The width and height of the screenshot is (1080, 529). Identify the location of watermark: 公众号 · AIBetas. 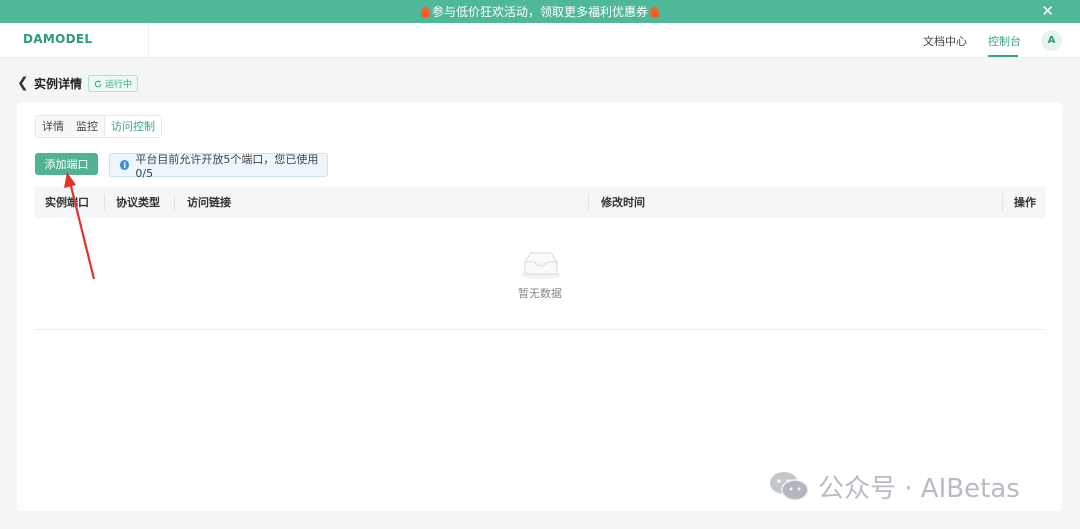
(894, 486).